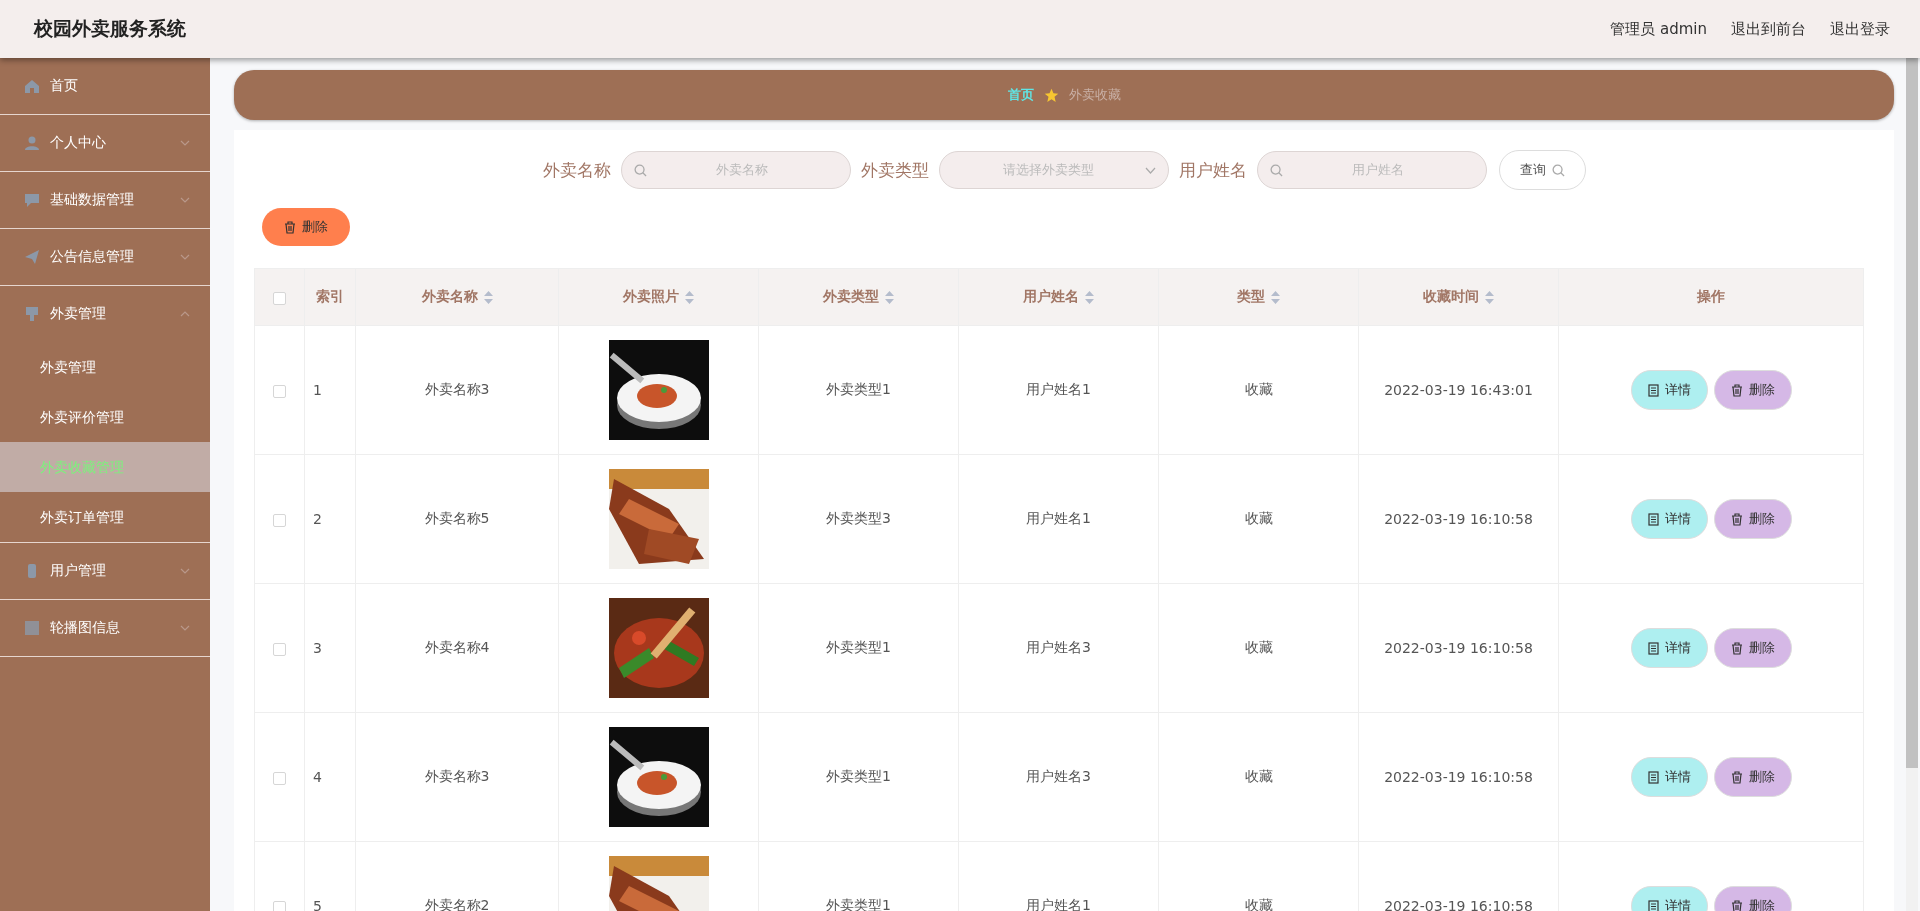 The width and height of the screenshot is (1920, 911). Describe the element at coordinates (1768, 29) in the screenshot. I see `header-link: 退出到前台` at that location.